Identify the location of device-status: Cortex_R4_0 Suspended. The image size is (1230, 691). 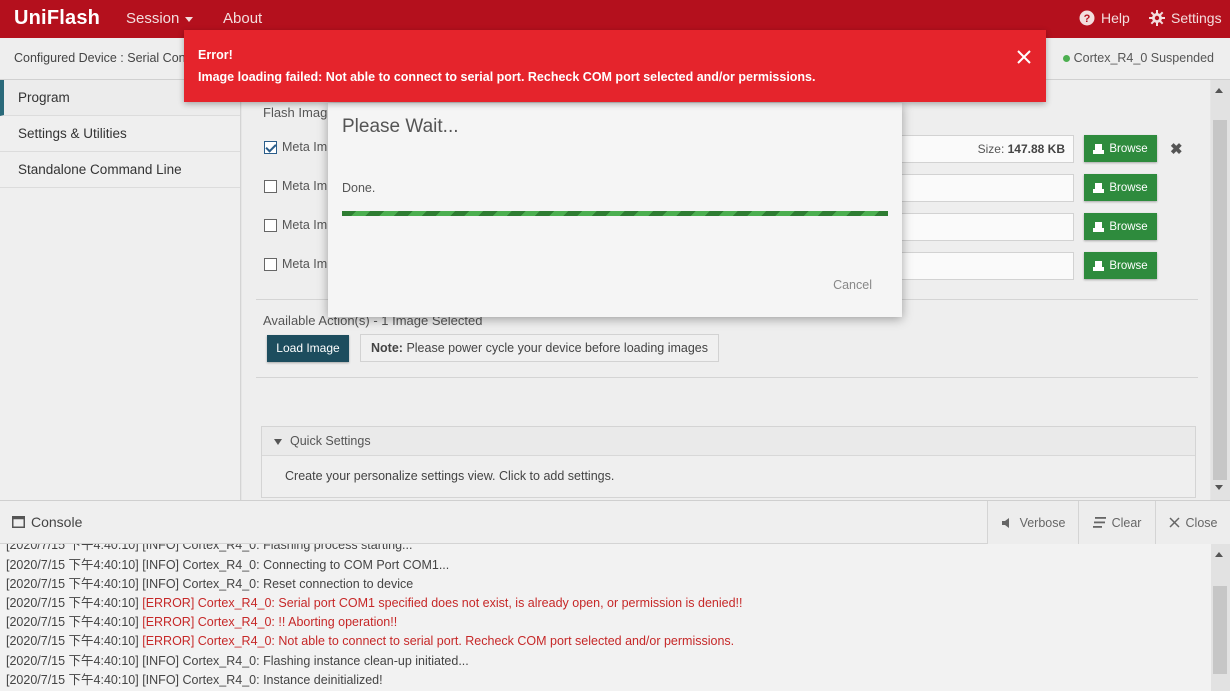
(1138, 58).